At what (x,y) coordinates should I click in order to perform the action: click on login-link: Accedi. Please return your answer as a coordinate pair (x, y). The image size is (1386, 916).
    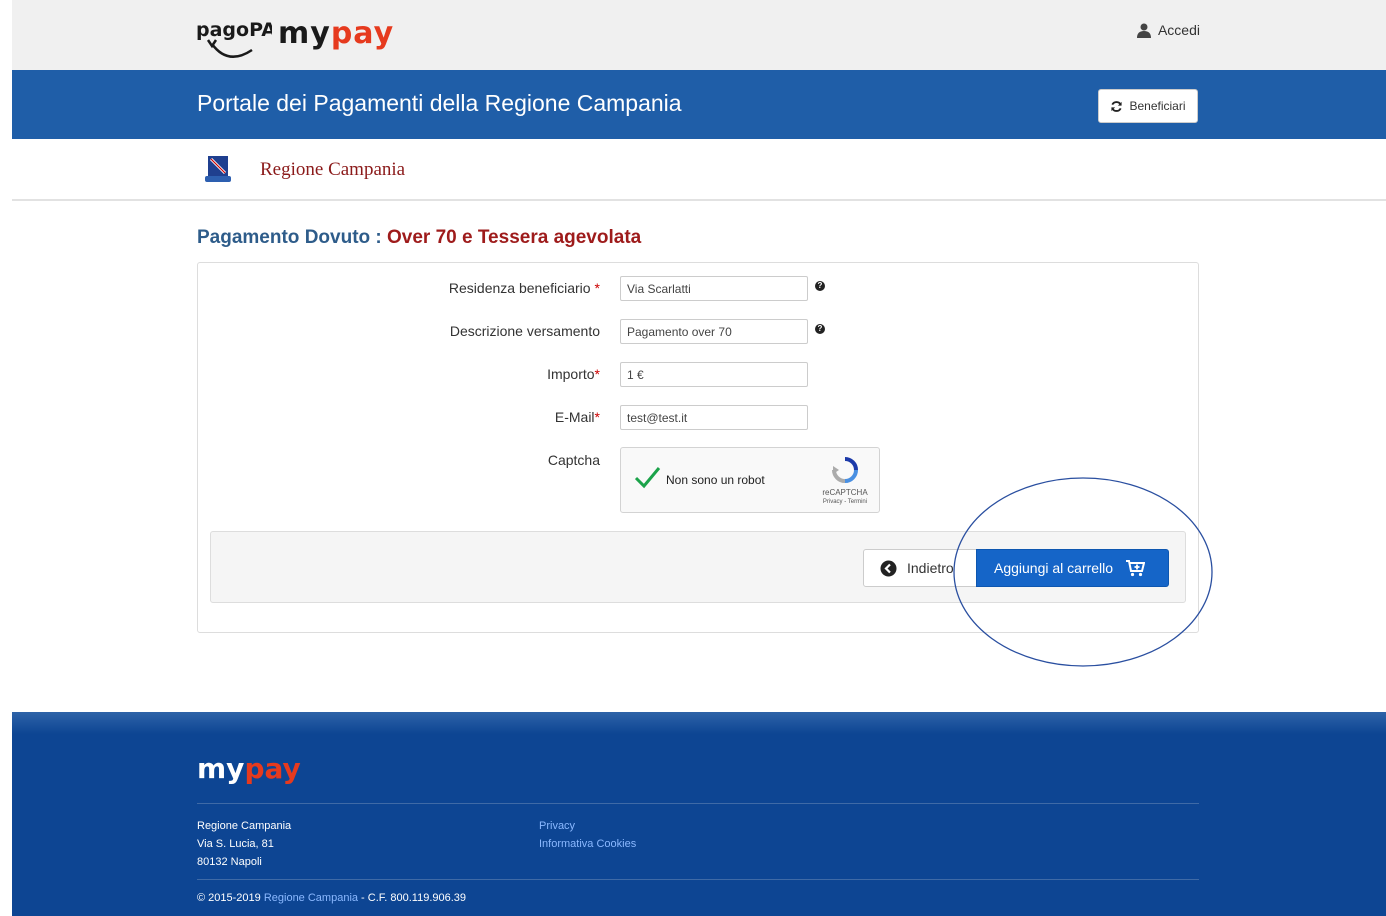
    Looking at the image, I should click on (1168, 30).